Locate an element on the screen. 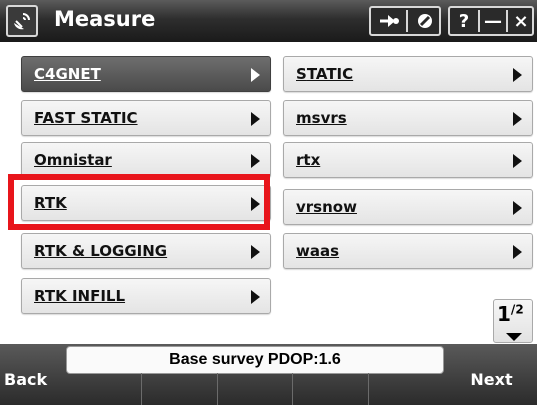 The width and height of the screenshot is (537, 405). minimize-icon: — is located at coordinates (493, 21).